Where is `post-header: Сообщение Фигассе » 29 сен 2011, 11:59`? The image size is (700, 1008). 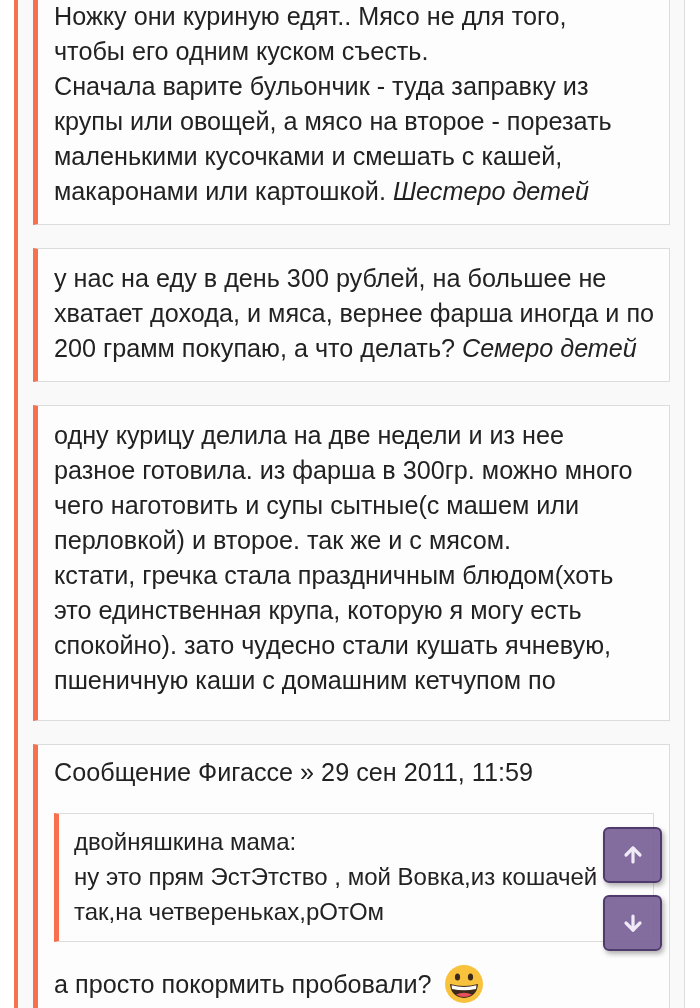
post-header: Сообщение Фигассе » 29 сен 2011, 11:59 is located at coordinates (293, 772).